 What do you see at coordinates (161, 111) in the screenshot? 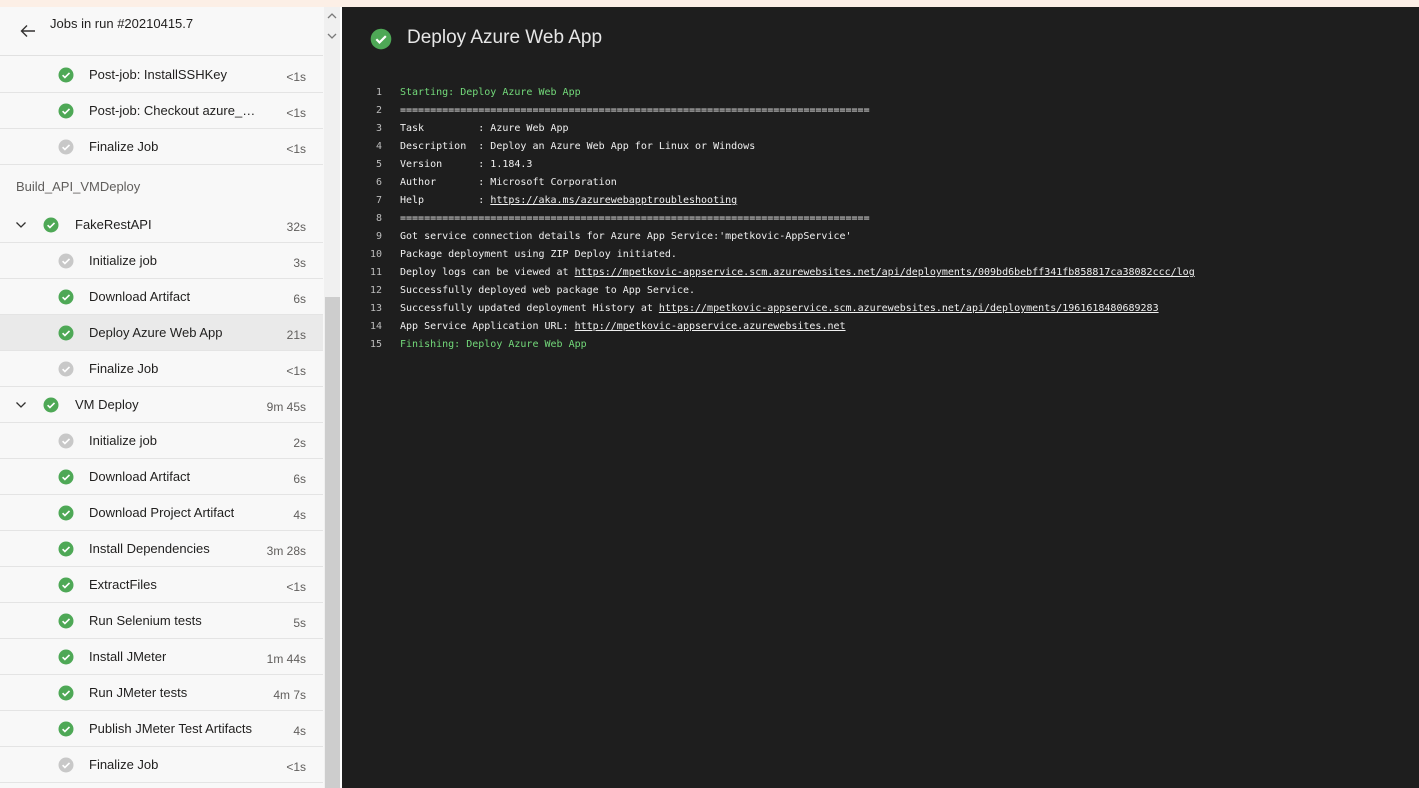
I see `step-row: Post-job: Checkout azure_E... <1s` at bounding box center [161, 111].